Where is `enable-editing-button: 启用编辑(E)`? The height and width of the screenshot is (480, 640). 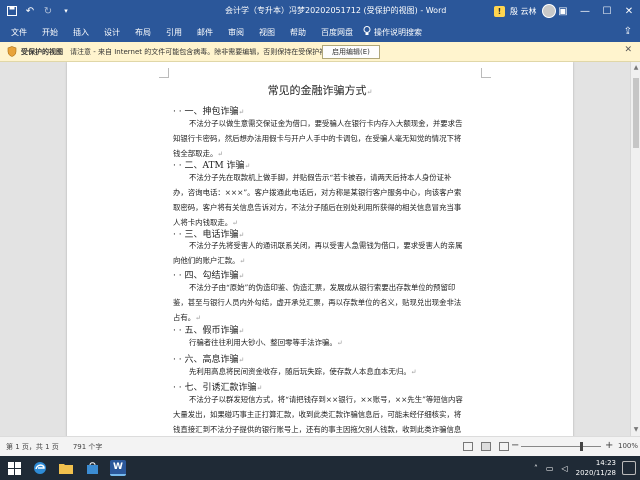
enable-editing-button: 启用编辑(E) is located at coordinates (351, 52).